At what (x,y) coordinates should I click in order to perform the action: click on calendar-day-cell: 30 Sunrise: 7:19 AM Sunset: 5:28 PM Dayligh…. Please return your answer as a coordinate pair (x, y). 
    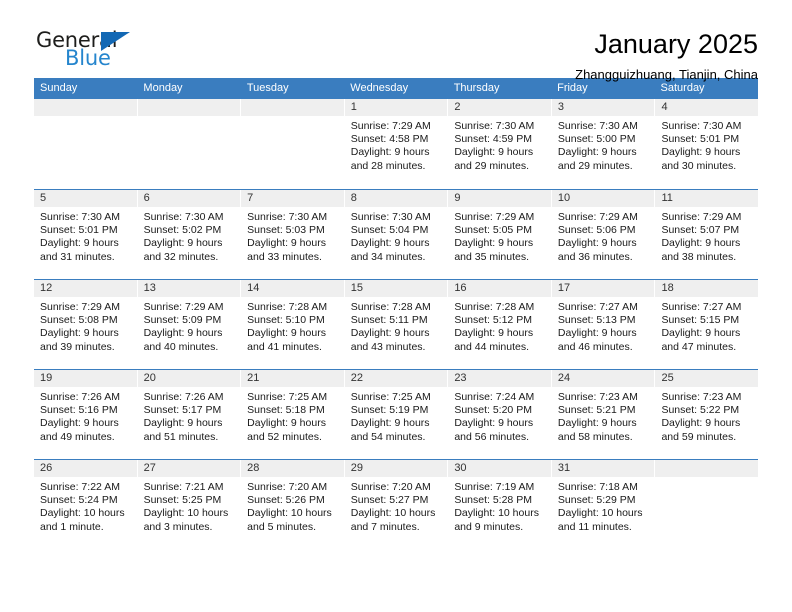
    Looking at the image, I should click on (500, 504).